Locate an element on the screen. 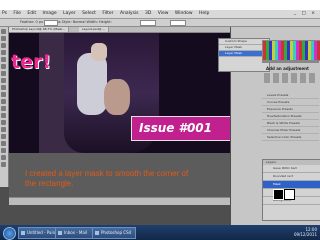  brush-tool-icon is located at coordinates (3, 80).